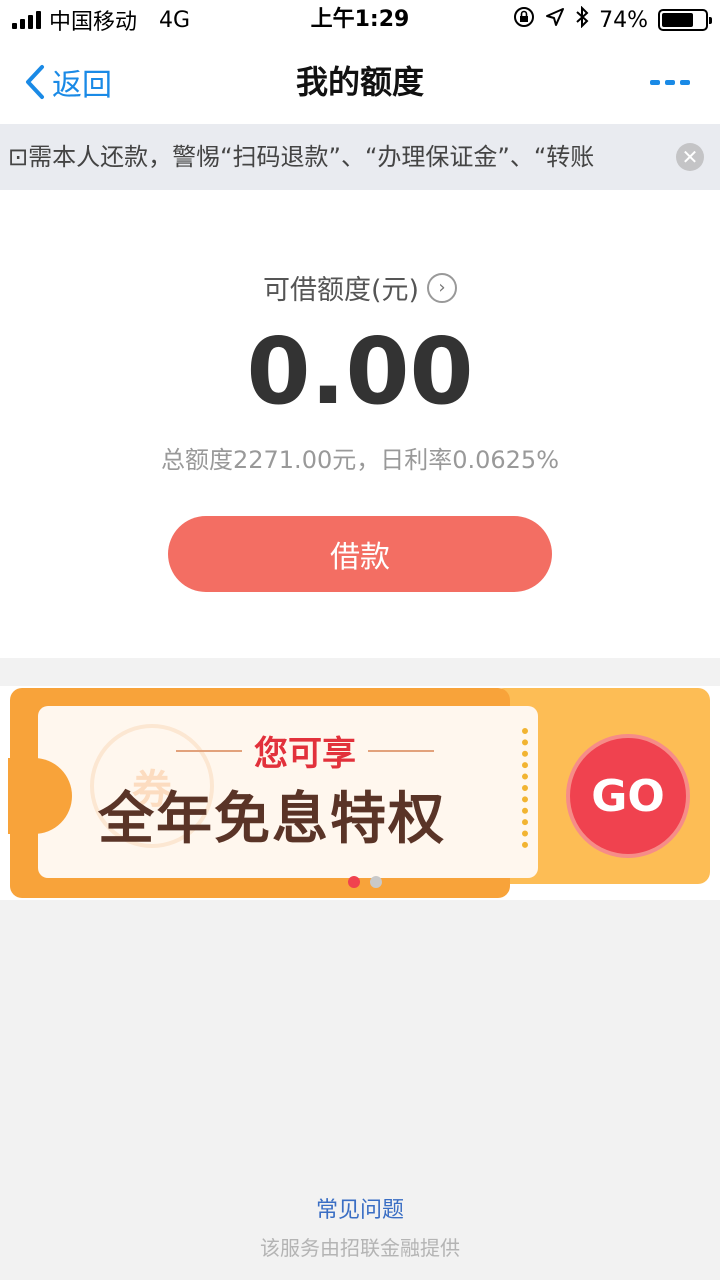  What do you see at coordinates (365, 882) in the screenshot?
I see `banner-pagination` at bounding box center [365, 882].